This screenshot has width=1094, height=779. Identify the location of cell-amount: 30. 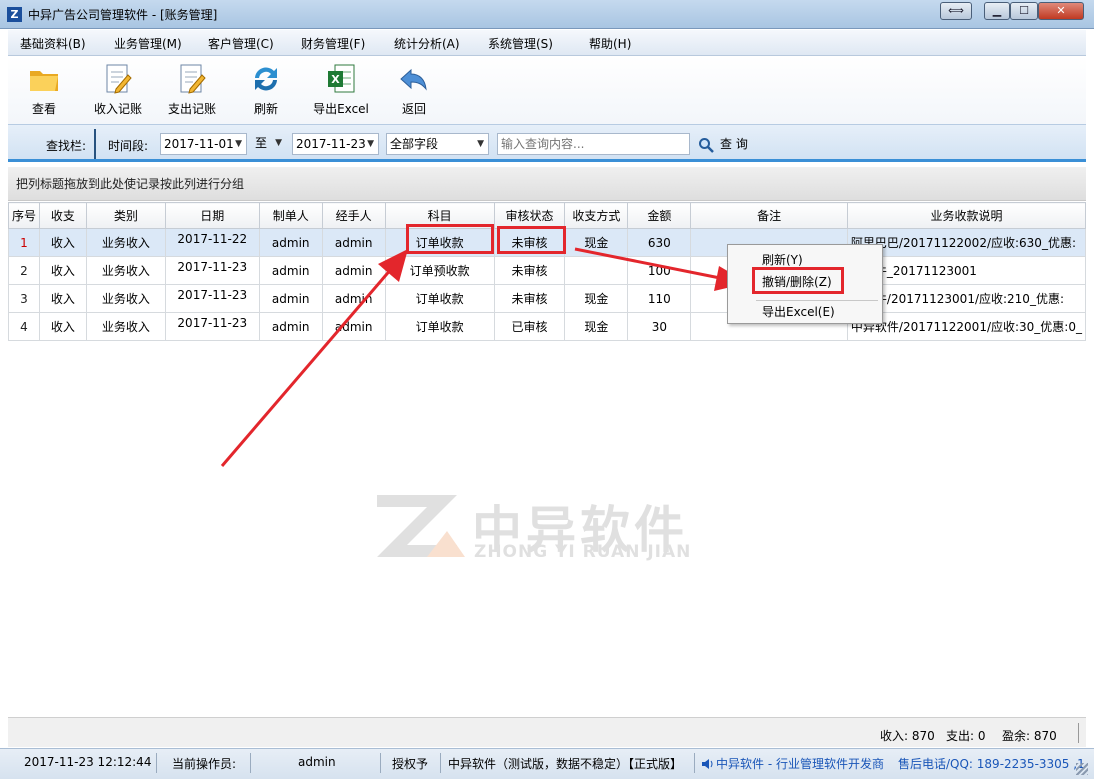
(659, 326).